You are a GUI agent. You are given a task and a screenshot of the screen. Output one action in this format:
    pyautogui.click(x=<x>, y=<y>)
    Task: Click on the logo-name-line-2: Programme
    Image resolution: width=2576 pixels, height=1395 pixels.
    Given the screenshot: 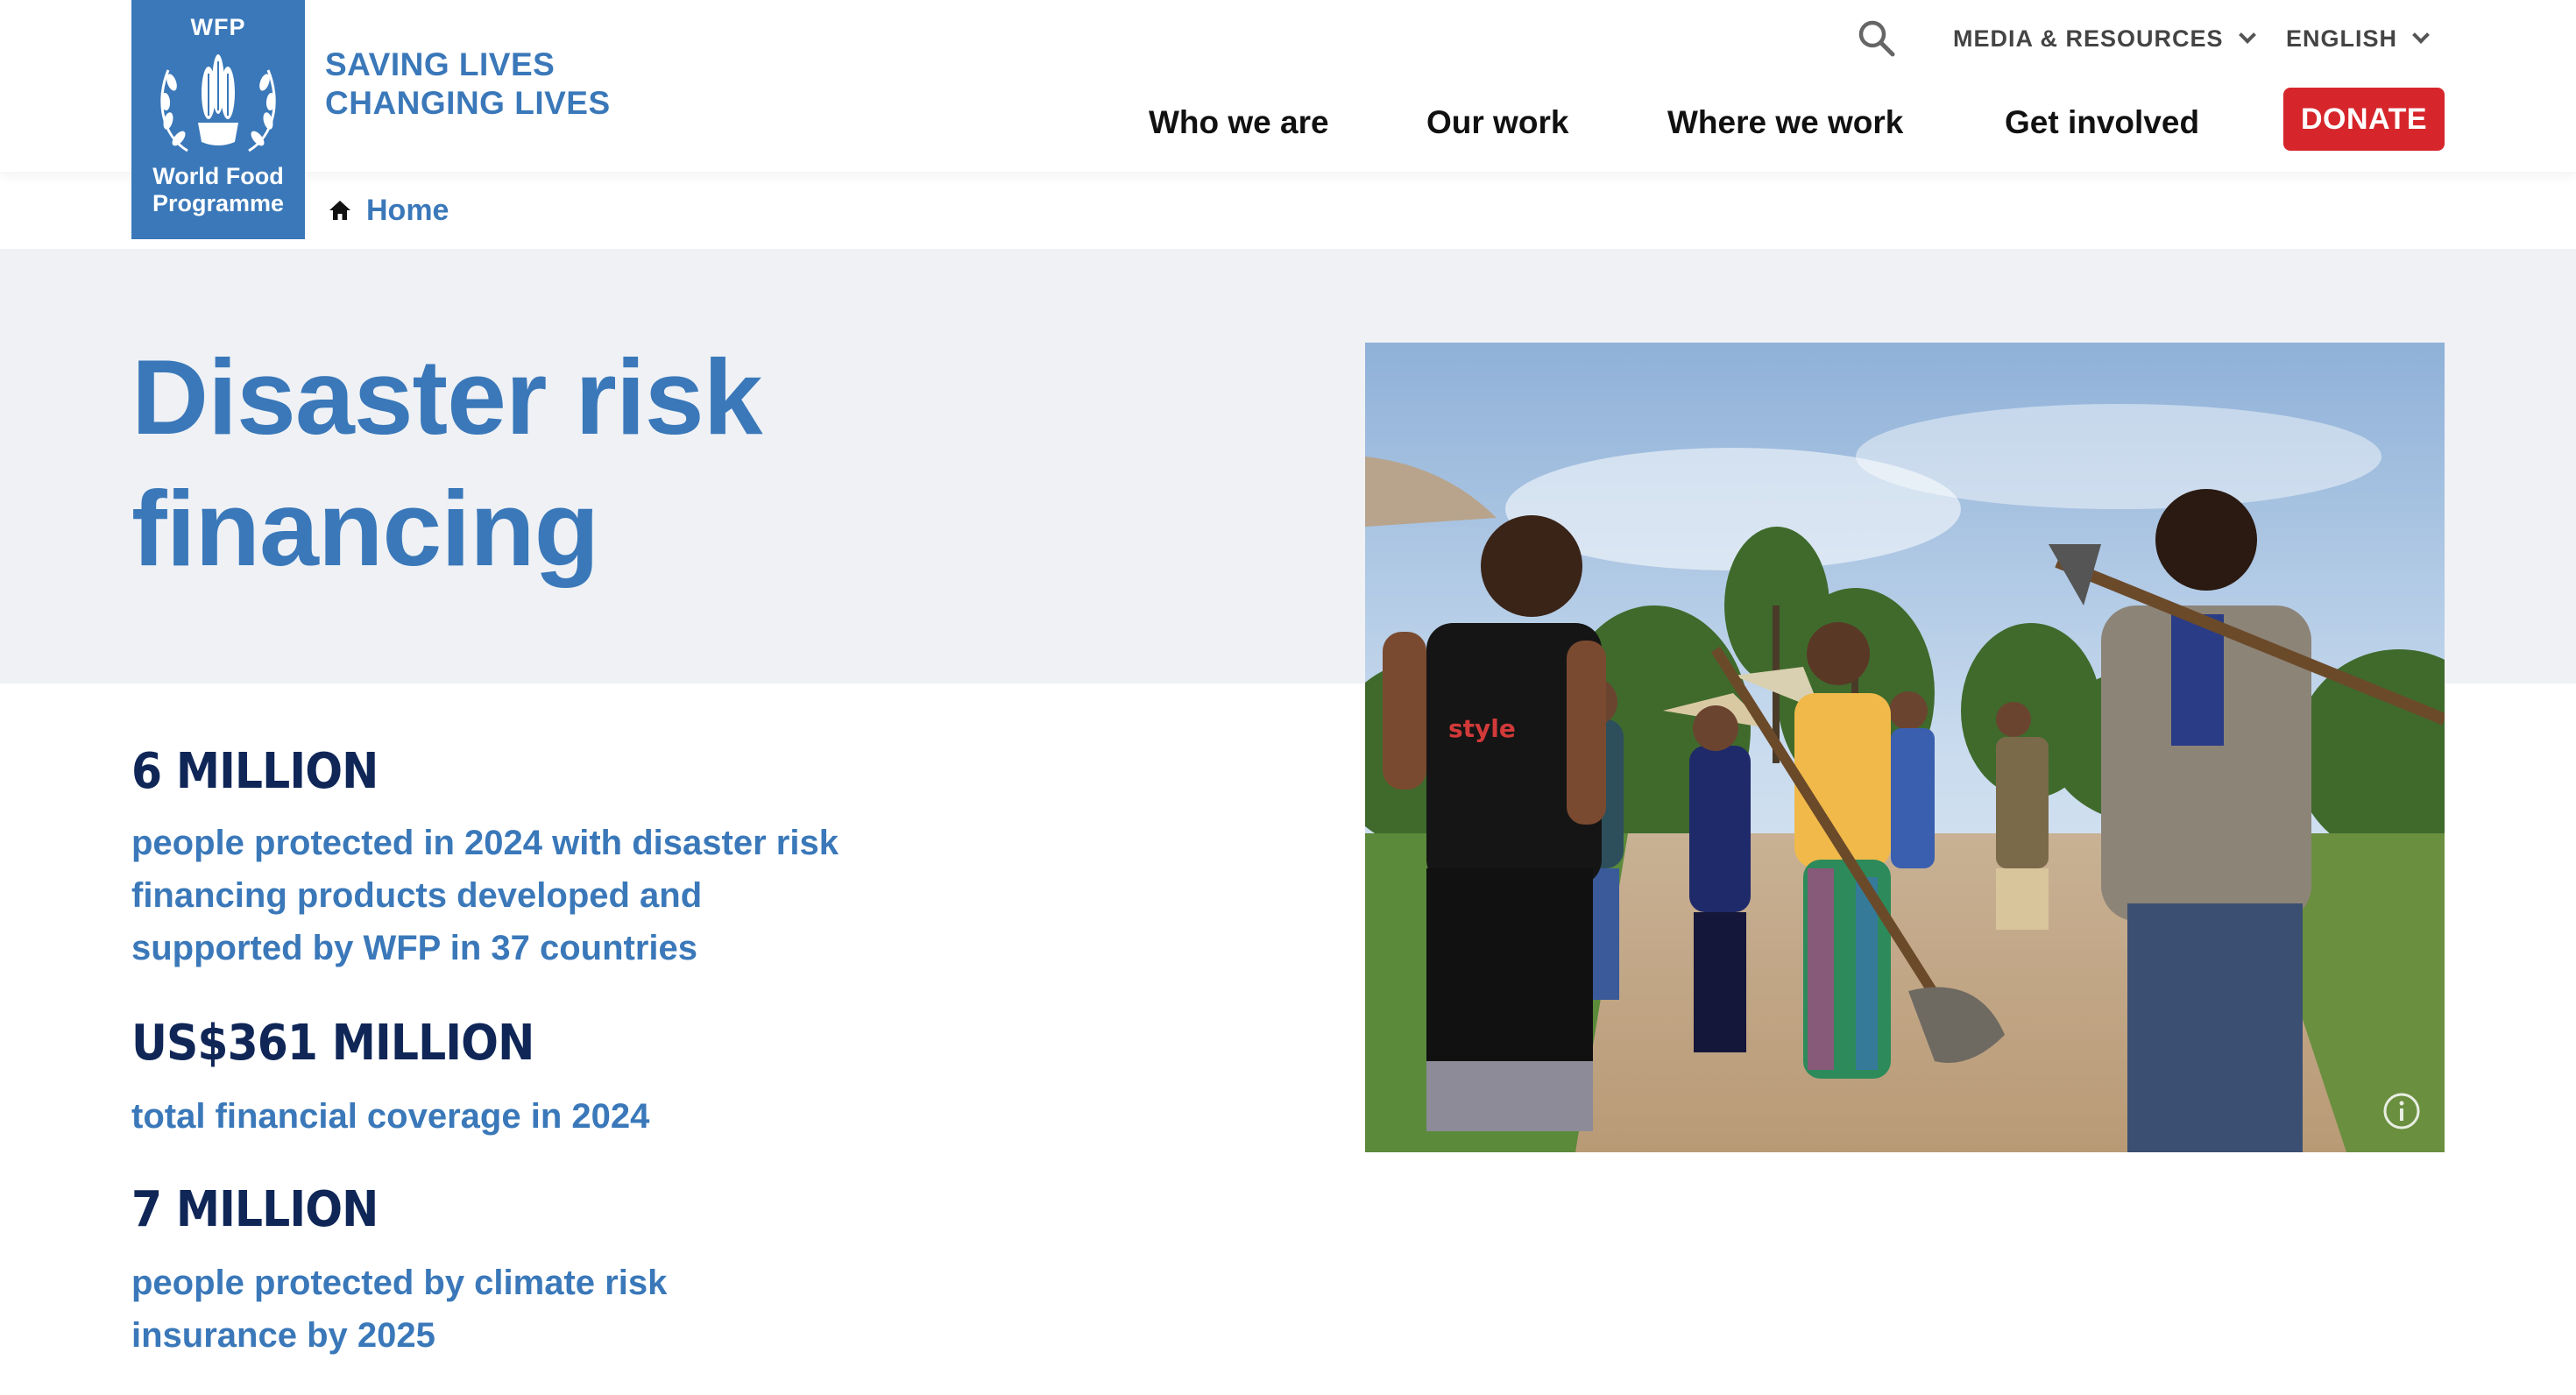 What is the action you would take?
    pyautogui.click(x=218, y=203)
    